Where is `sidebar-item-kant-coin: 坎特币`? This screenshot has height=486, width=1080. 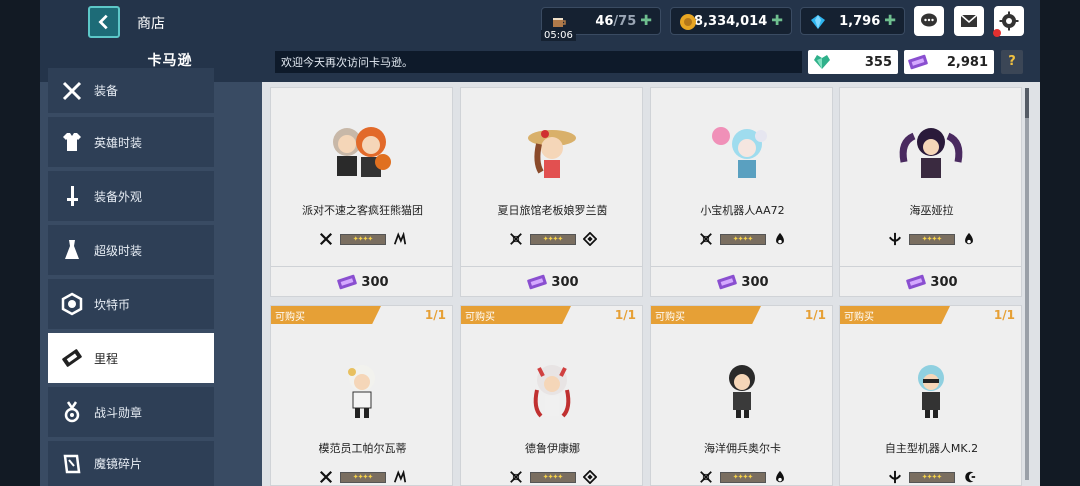
sidebar-item-kant-coin: 坎特币 is located at coordinates (131, 304).